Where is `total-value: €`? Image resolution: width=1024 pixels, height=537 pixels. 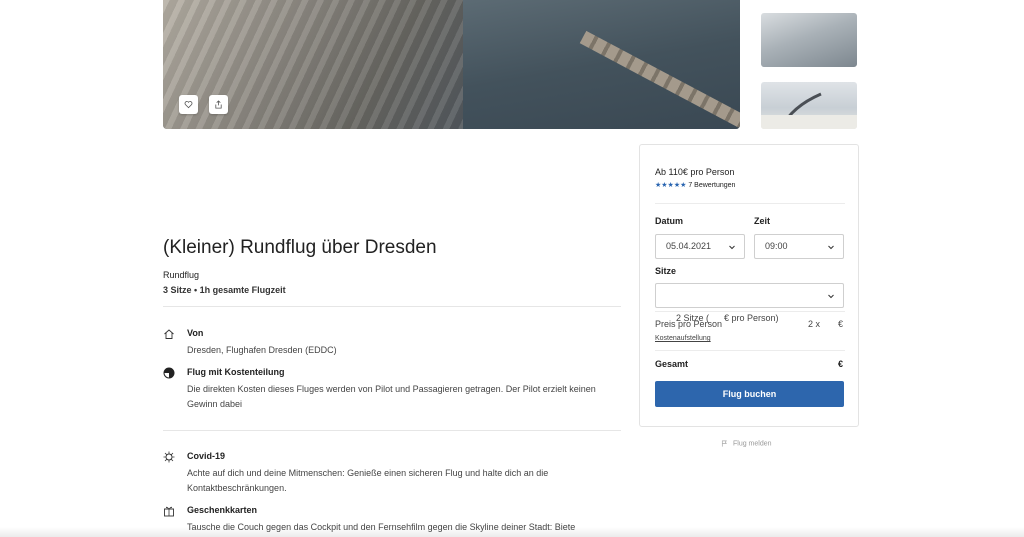
total-value: € is located at coordinates (840, 364).